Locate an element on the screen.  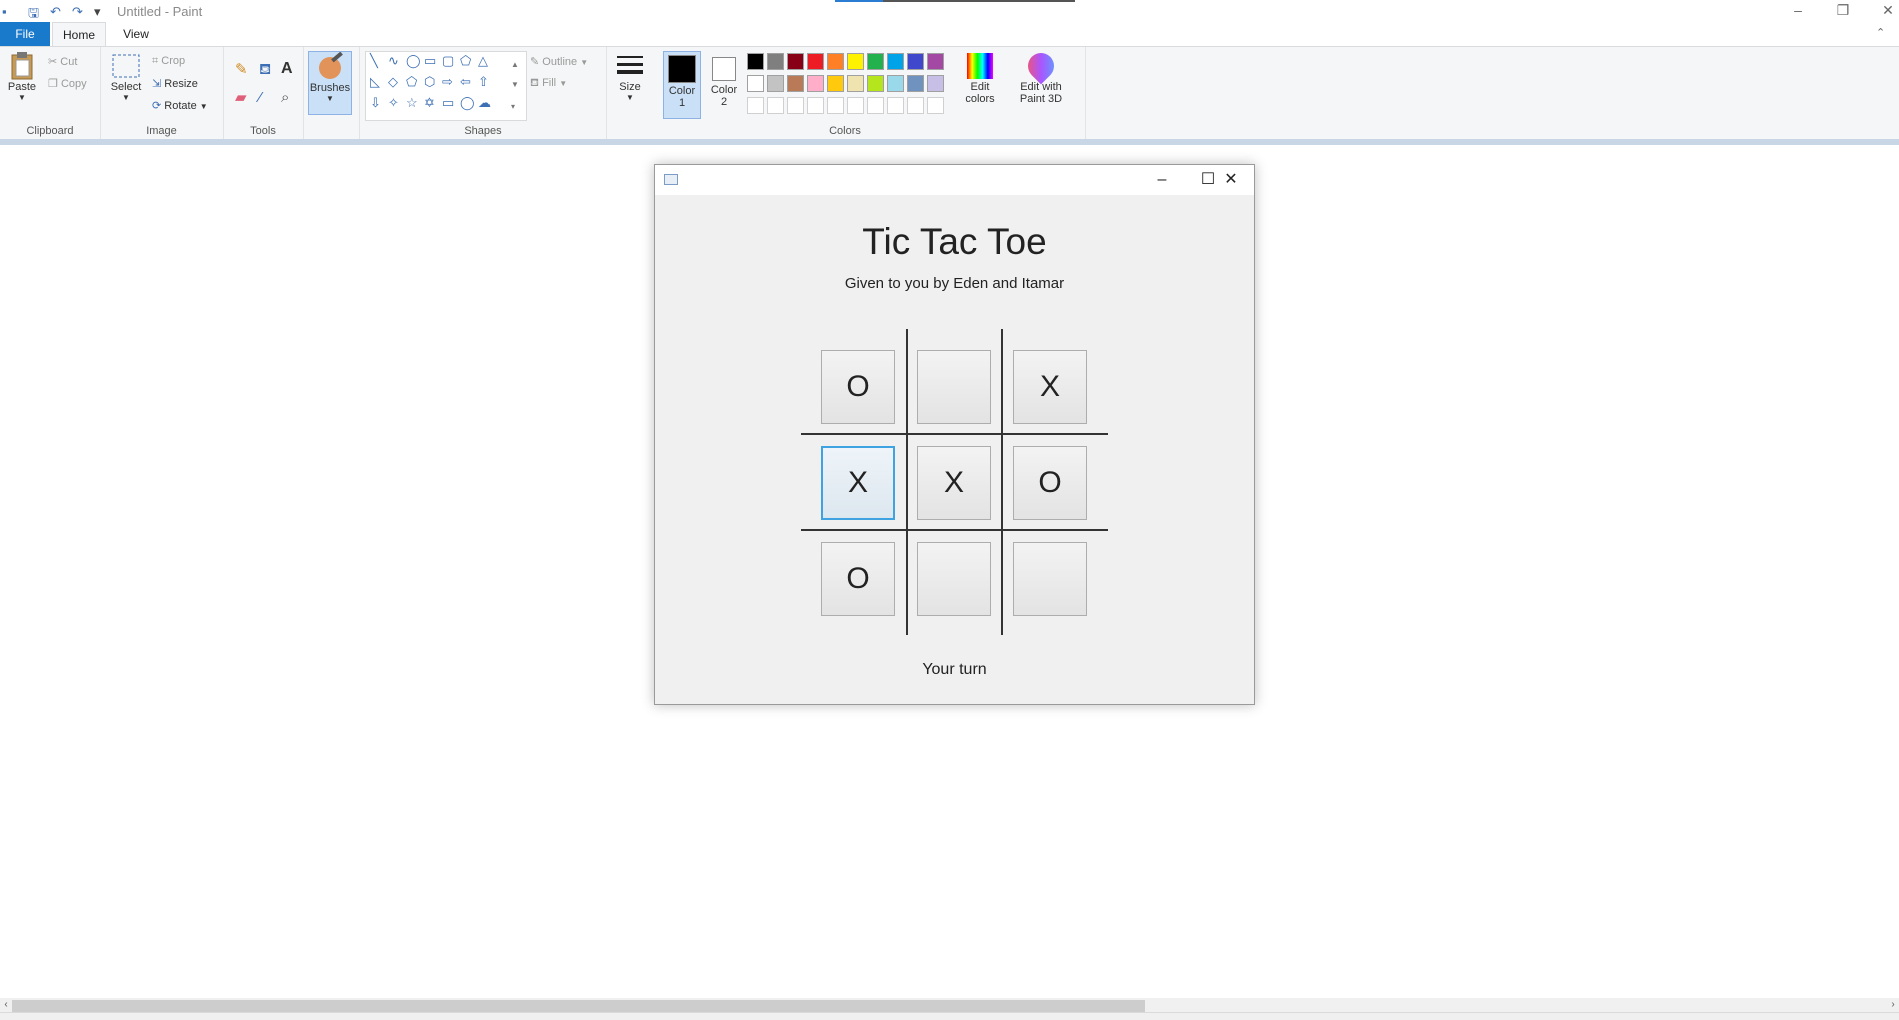
board-cell-5: O is located at coordinates (1050, 483).